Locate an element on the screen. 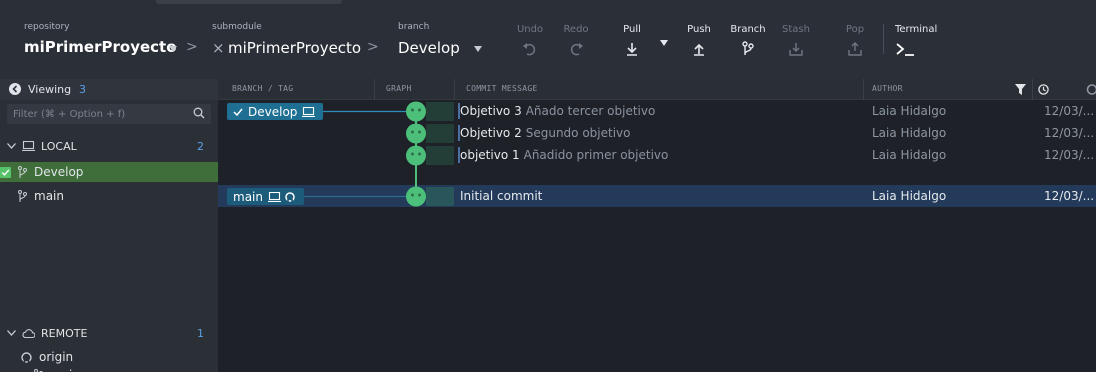  redo-button: Redo is located at coordinates (576, 40).